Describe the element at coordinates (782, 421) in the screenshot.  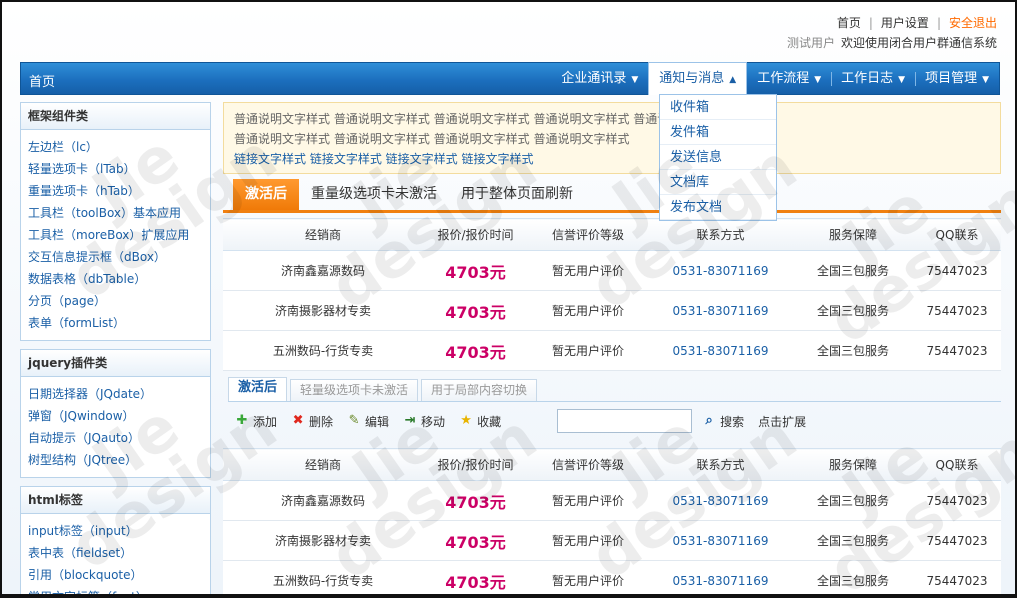
I see `expand-button: 点击扩展` at that location.